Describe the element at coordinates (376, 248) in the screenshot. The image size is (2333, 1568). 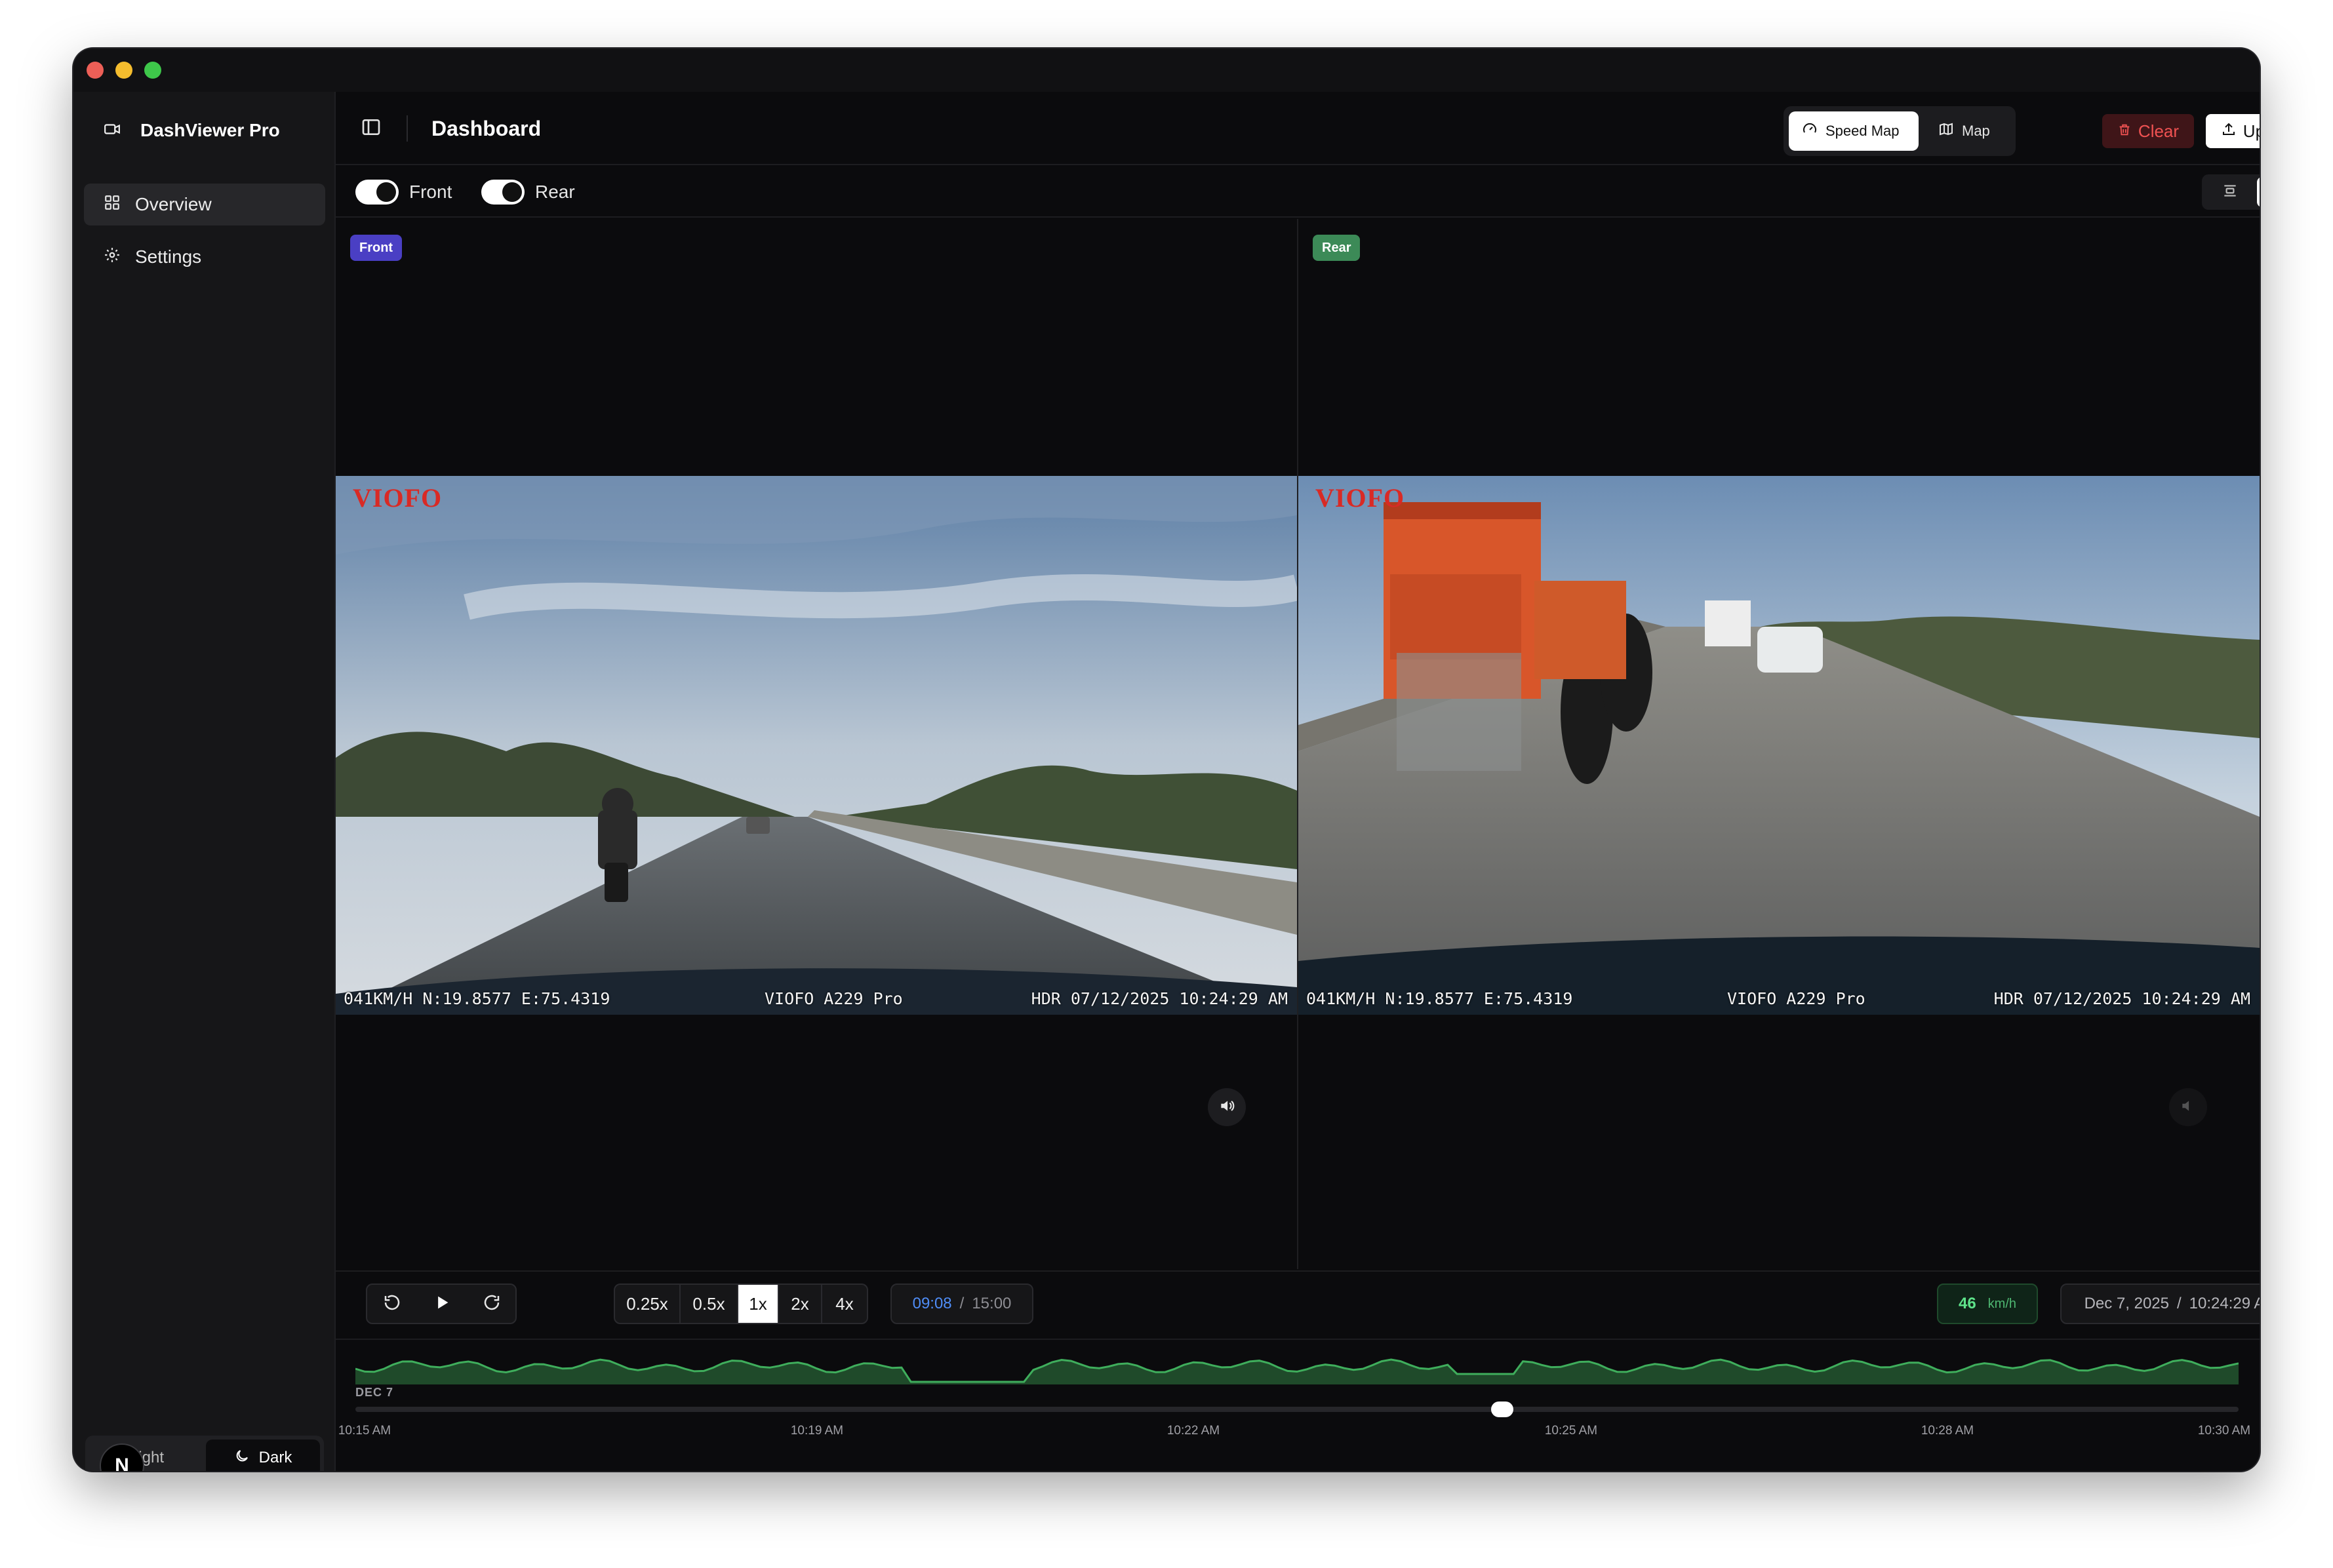
I see `front-camera-badge: Front` at that location.